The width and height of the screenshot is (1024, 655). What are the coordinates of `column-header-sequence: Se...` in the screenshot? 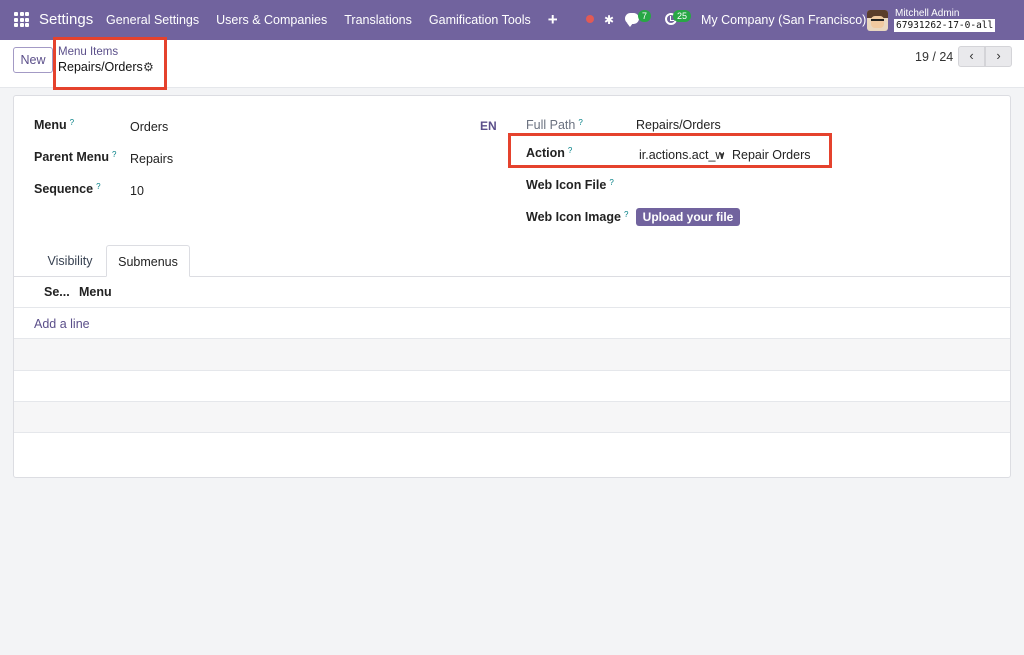 It's located at (57, 292).